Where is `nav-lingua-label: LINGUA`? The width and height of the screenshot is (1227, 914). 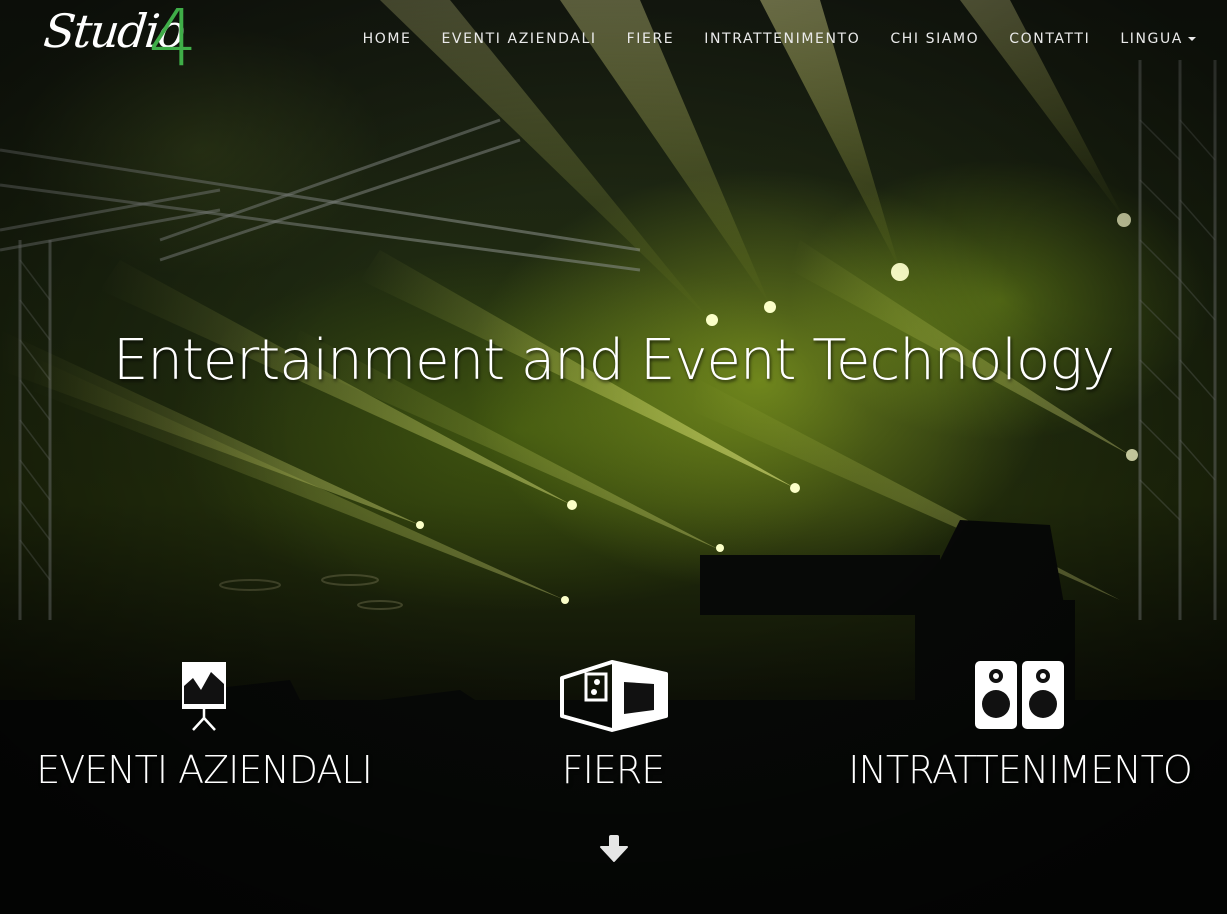 nav-lingua-label: LINGUA is located at coordinates (1151, 39).